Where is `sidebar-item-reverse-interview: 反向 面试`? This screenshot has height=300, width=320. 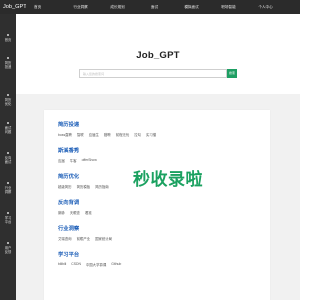
sidebar-item-reverse-interview: 反向 面试 is located at coordinates (8, 158).